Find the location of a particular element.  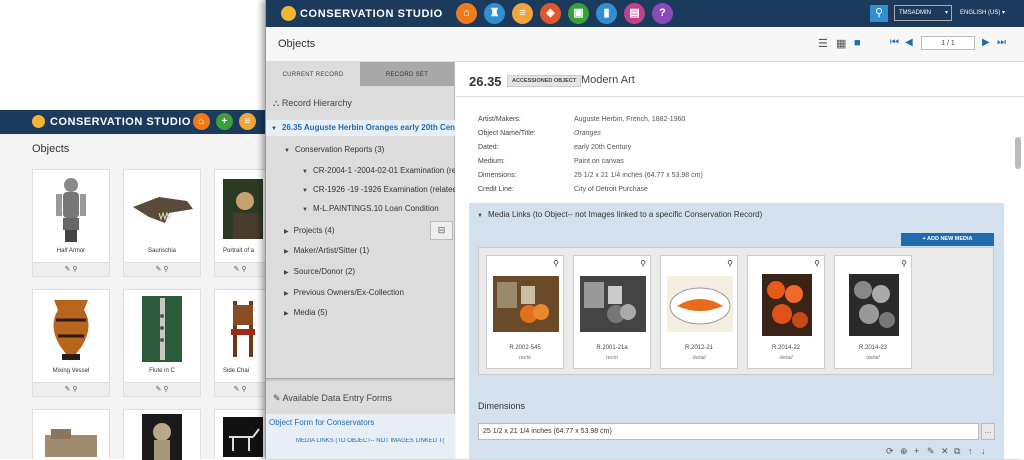

media-item: ⚲ R.2014-23 detail is located at coordinates (873, 312).